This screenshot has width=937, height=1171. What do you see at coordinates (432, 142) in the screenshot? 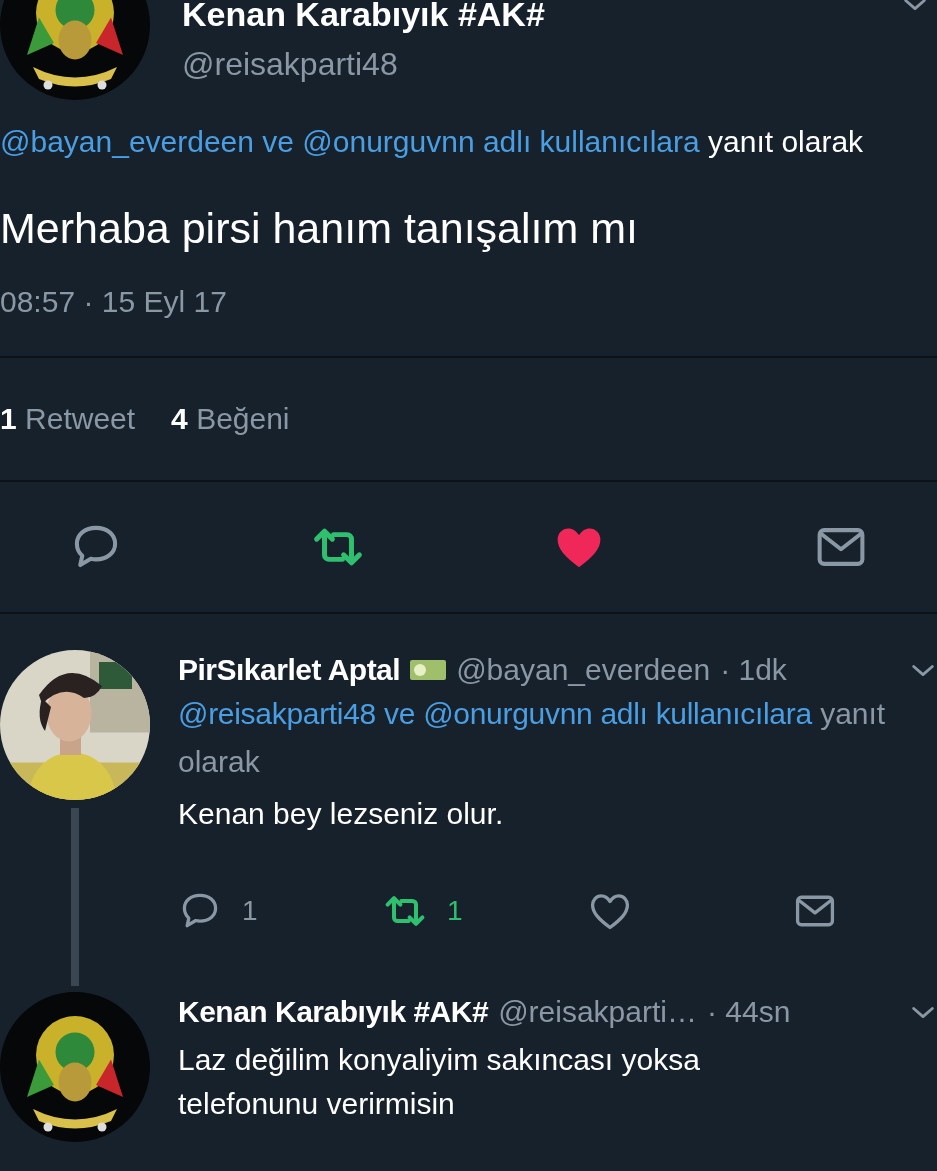
I see `reply-context: @bayan_everdeen ve @onurguvnn adlı kullanıcılara yanıt olarak` at bounding box center [432, 142].